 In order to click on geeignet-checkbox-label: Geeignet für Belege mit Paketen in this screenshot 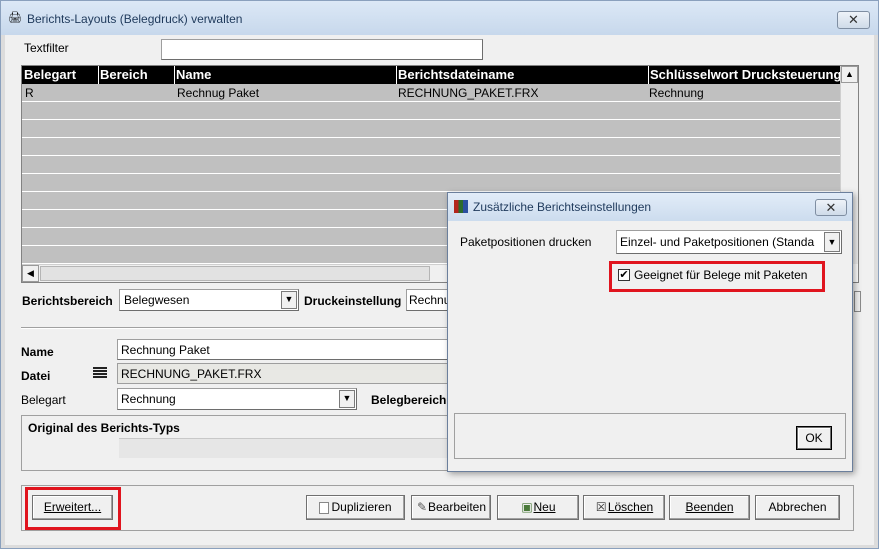, I will do `click(720, 275)`.